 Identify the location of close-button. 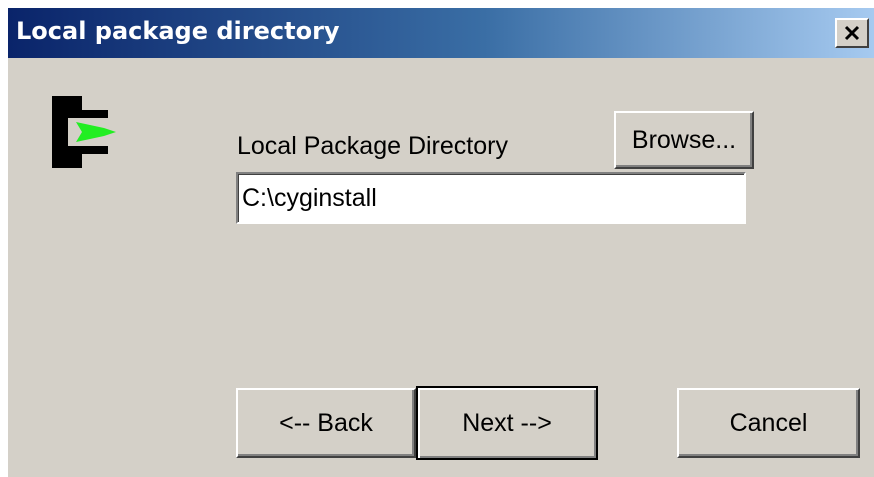
(852, 33).